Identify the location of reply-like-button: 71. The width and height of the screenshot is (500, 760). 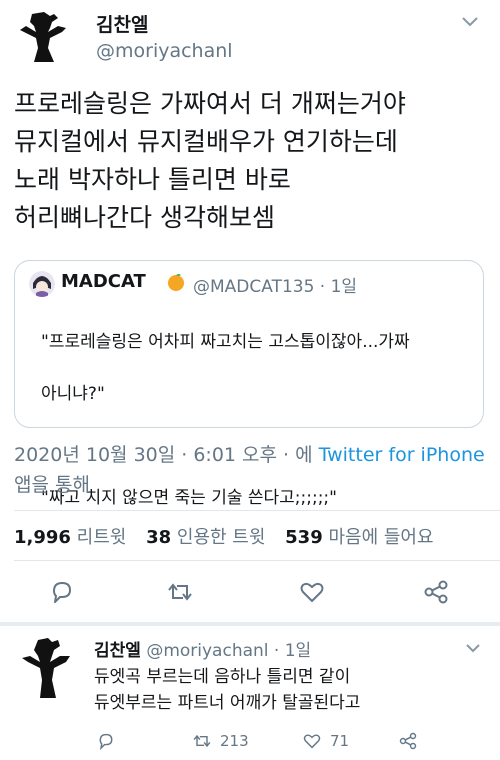
(325, 741).